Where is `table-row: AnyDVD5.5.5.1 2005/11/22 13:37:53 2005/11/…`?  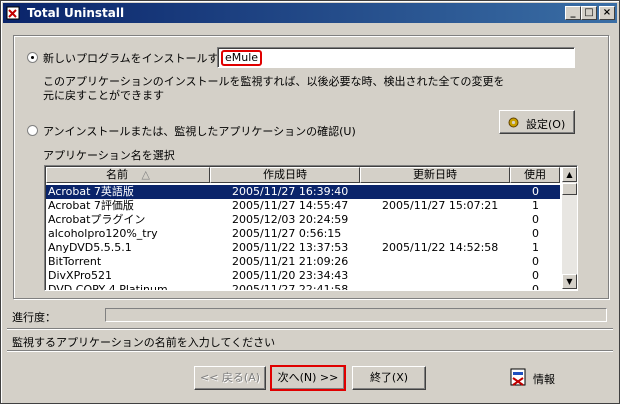
table-row: AnyDVD5.5.5.1 2005/11/22 13:37:53 2005/11/… is located at coordinates (303, 248).